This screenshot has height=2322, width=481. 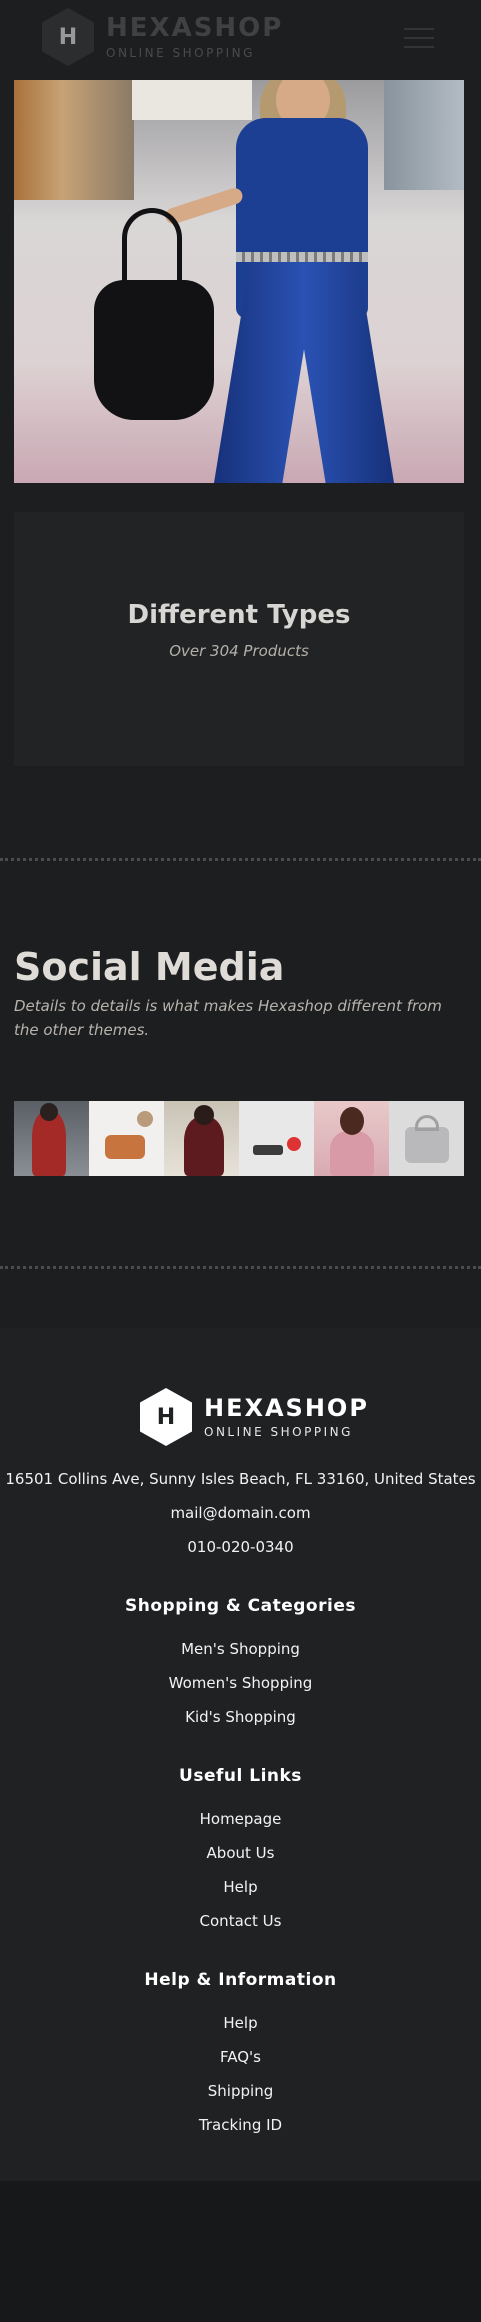 I want to click on social-gallery, so click(x=239, y=1138).